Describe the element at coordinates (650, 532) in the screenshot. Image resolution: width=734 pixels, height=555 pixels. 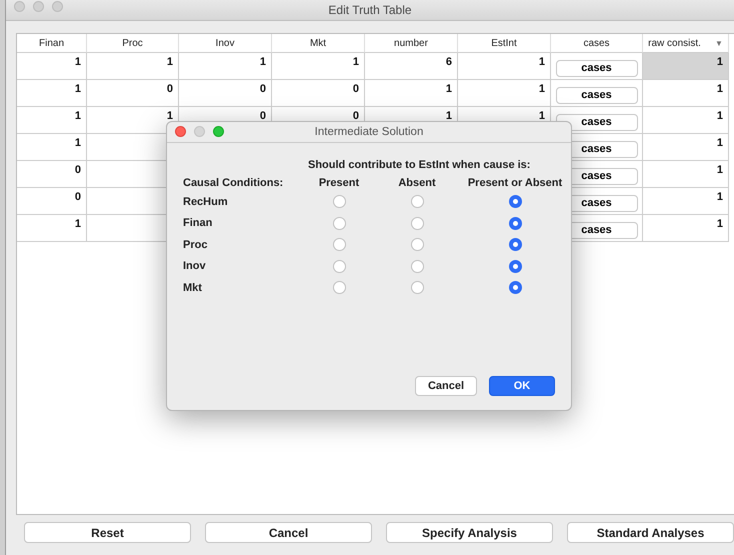
I see `dialog-button: Standard Analyses` at that location.